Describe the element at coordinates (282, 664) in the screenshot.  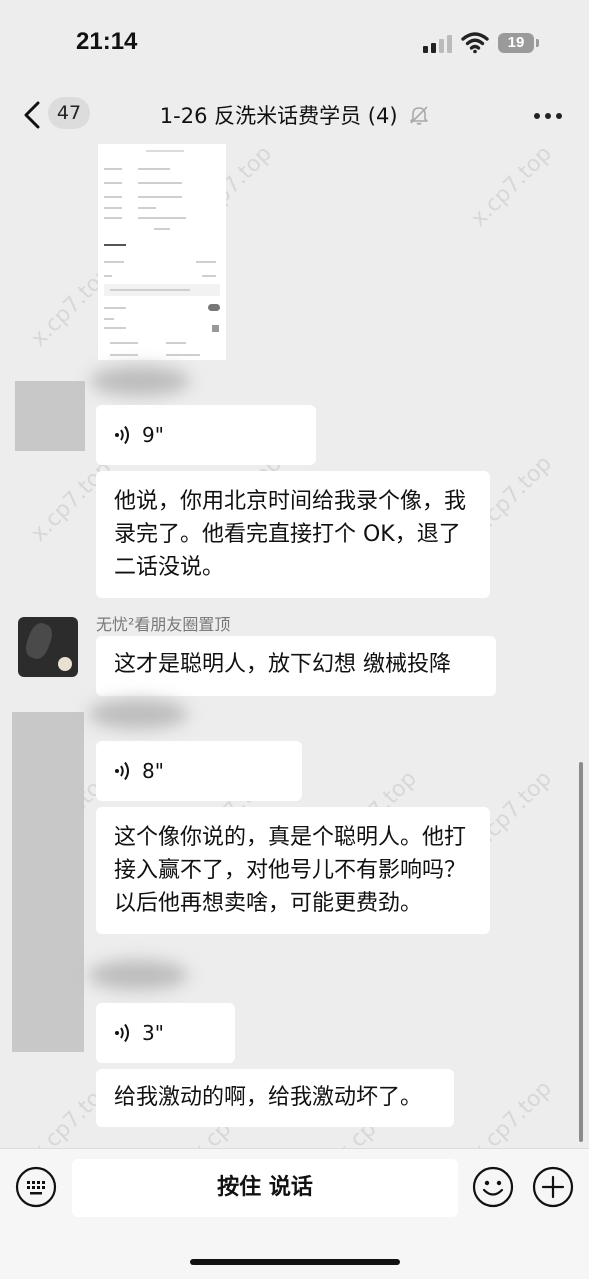
I see `message-text: 这才是聪明人，放下幻想 缴械投降` at that location.